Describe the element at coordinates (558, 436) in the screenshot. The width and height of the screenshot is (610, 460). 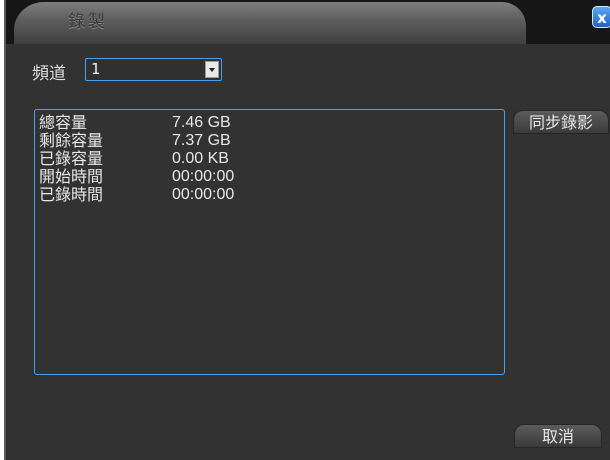
I see `cancel-button: 取消` at that location.